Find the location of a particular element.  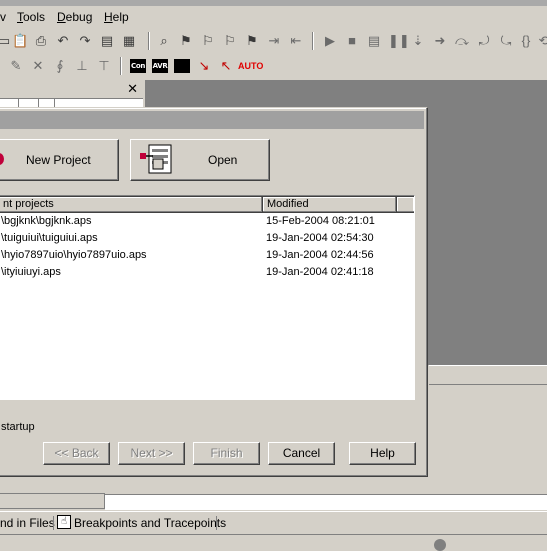

menu-tools: Tools is located at coordinates (31, 17).